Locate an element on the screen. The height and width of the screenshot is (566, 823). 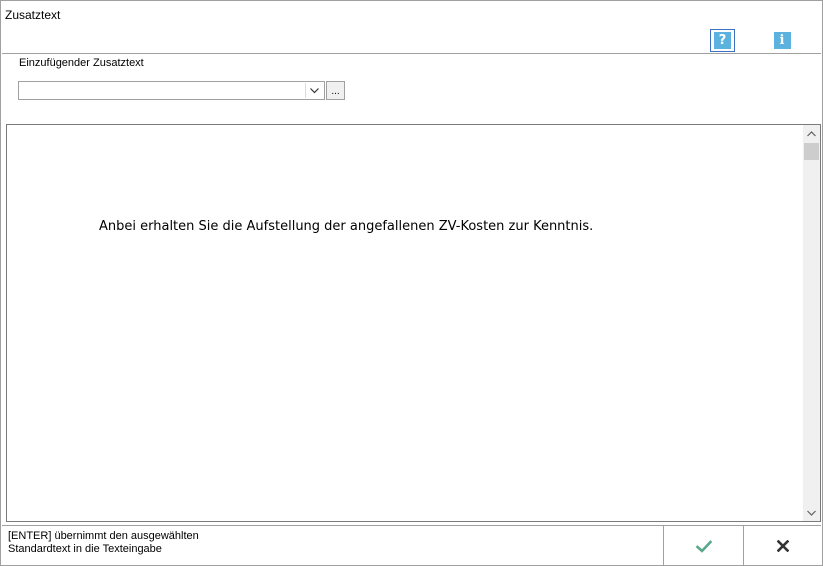
cancel-button is located at coordinates (783, 546).